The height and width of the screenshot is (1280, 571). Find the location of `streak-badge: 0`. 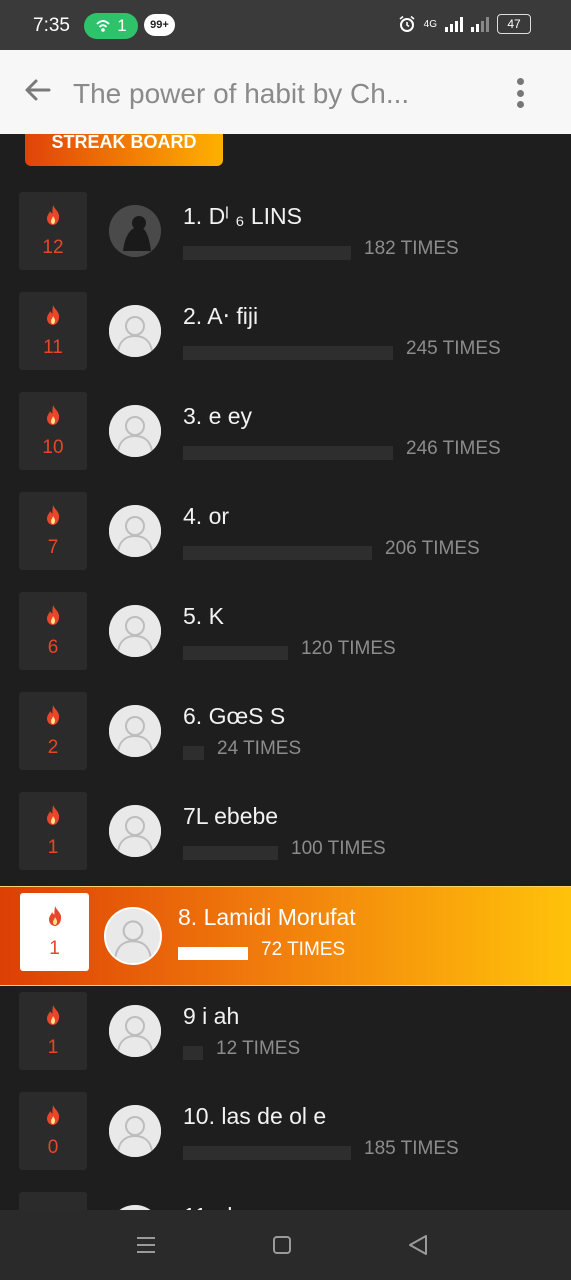

streak-badge: 0 is located at coordinates (53, 1131).